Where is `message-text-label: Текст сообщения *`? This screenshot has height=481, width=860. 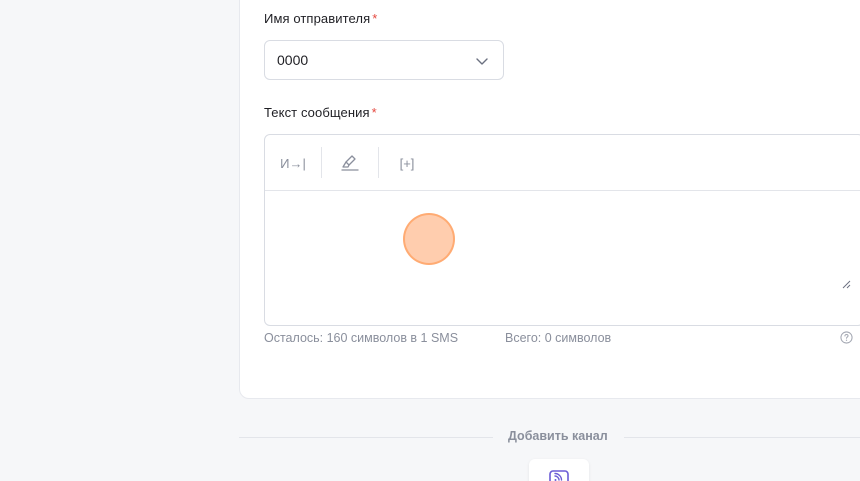 message-text-label: Текст сообщения * is located at coordinates (320, 112).